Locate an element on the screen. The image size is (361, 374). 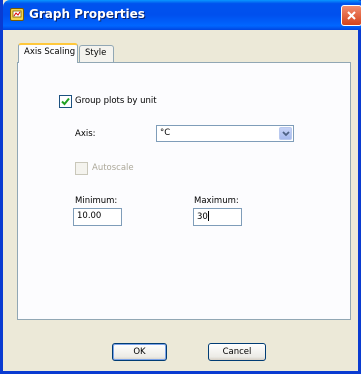
tab-axis-scaling-label: Axis Scaling is located at coordinates (50, 52).